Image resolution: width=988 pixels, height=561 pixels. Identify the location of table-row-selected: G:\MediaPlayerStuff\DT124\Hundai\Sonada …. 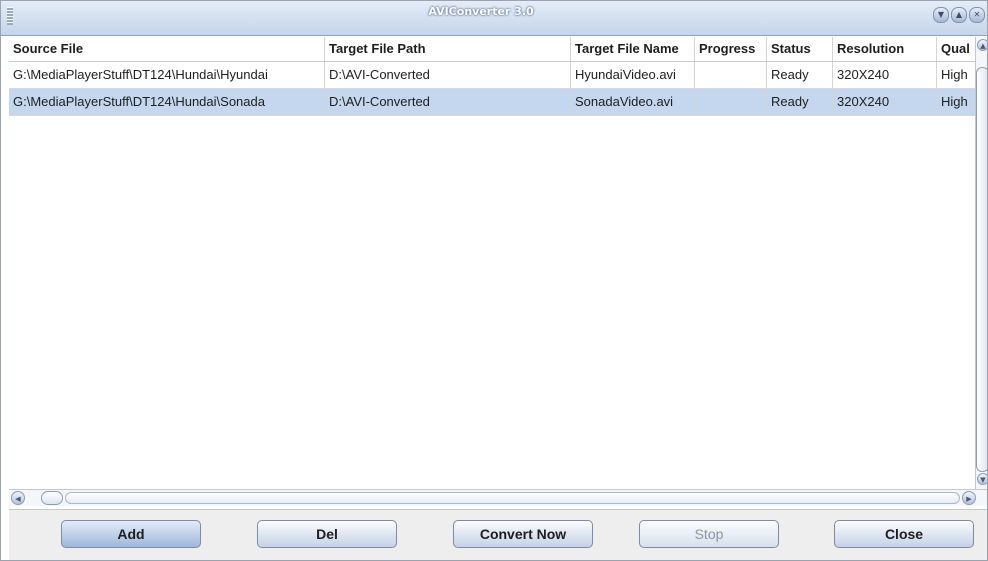
(492, 102).